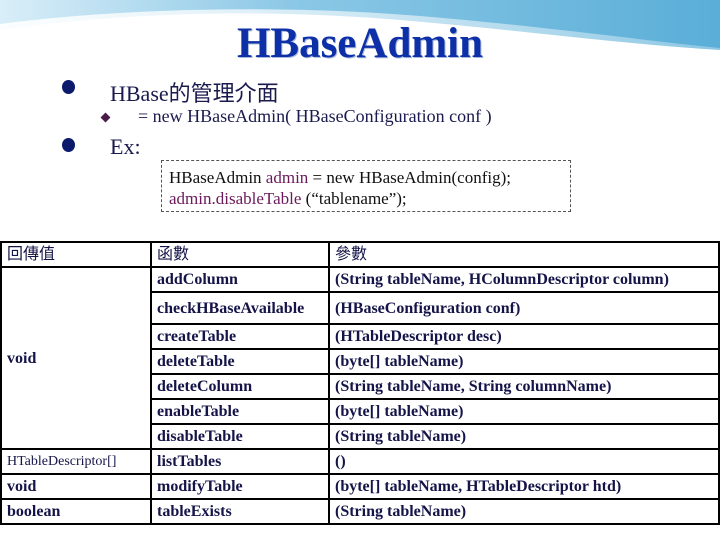 The image size is (720, 540). What do you see at coordinates (354, 198) in the screenshot?
I see `code-text: (“tablename”);` at bounding box center [354, 198].